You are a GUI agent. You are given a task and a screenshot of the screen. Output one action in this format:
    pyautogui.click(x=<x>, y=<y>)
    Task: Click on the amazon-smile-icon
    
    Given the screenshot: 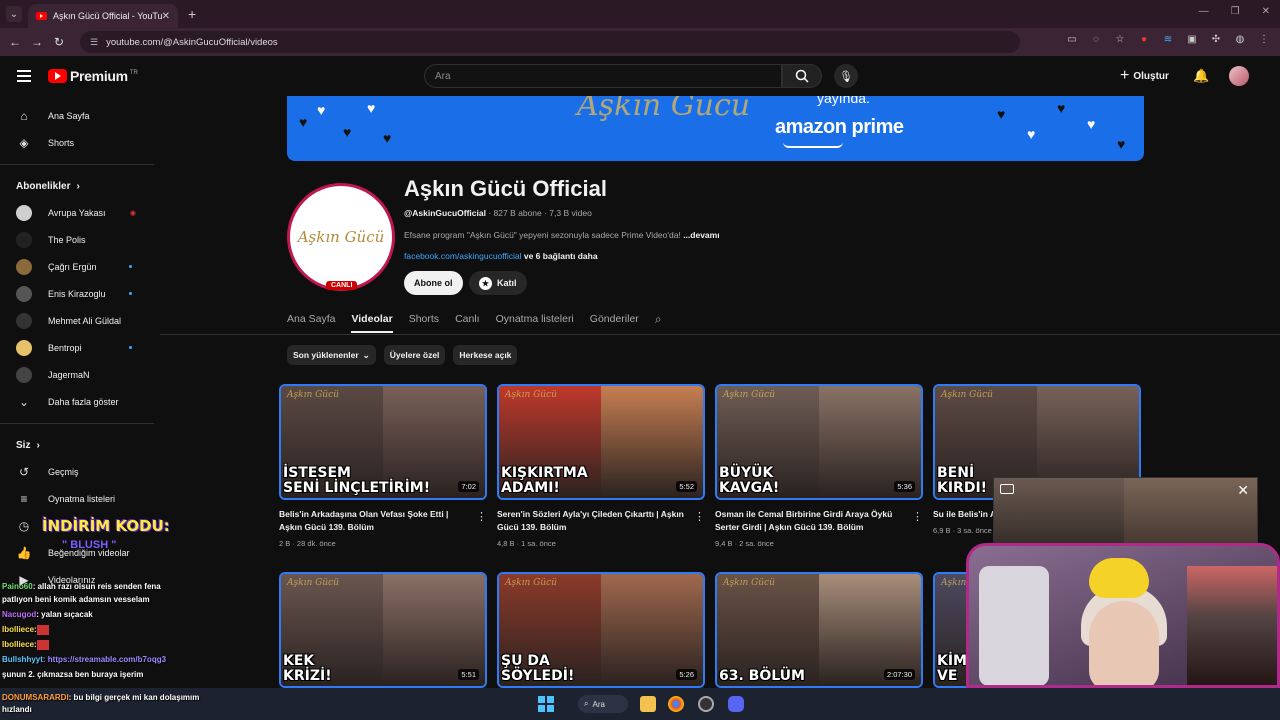 What is the action you would take?
    pyautogui.click(x=813, y=145)
    